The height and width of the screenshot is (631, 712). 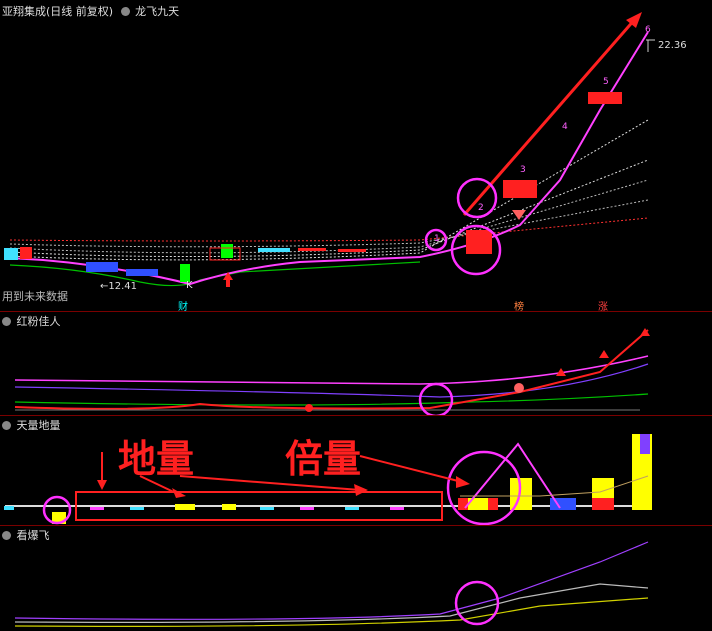 What do you see at coordinates (331, 584) in the screenshot?
I see `panel4-canvas` at bounding box center [331, 584].